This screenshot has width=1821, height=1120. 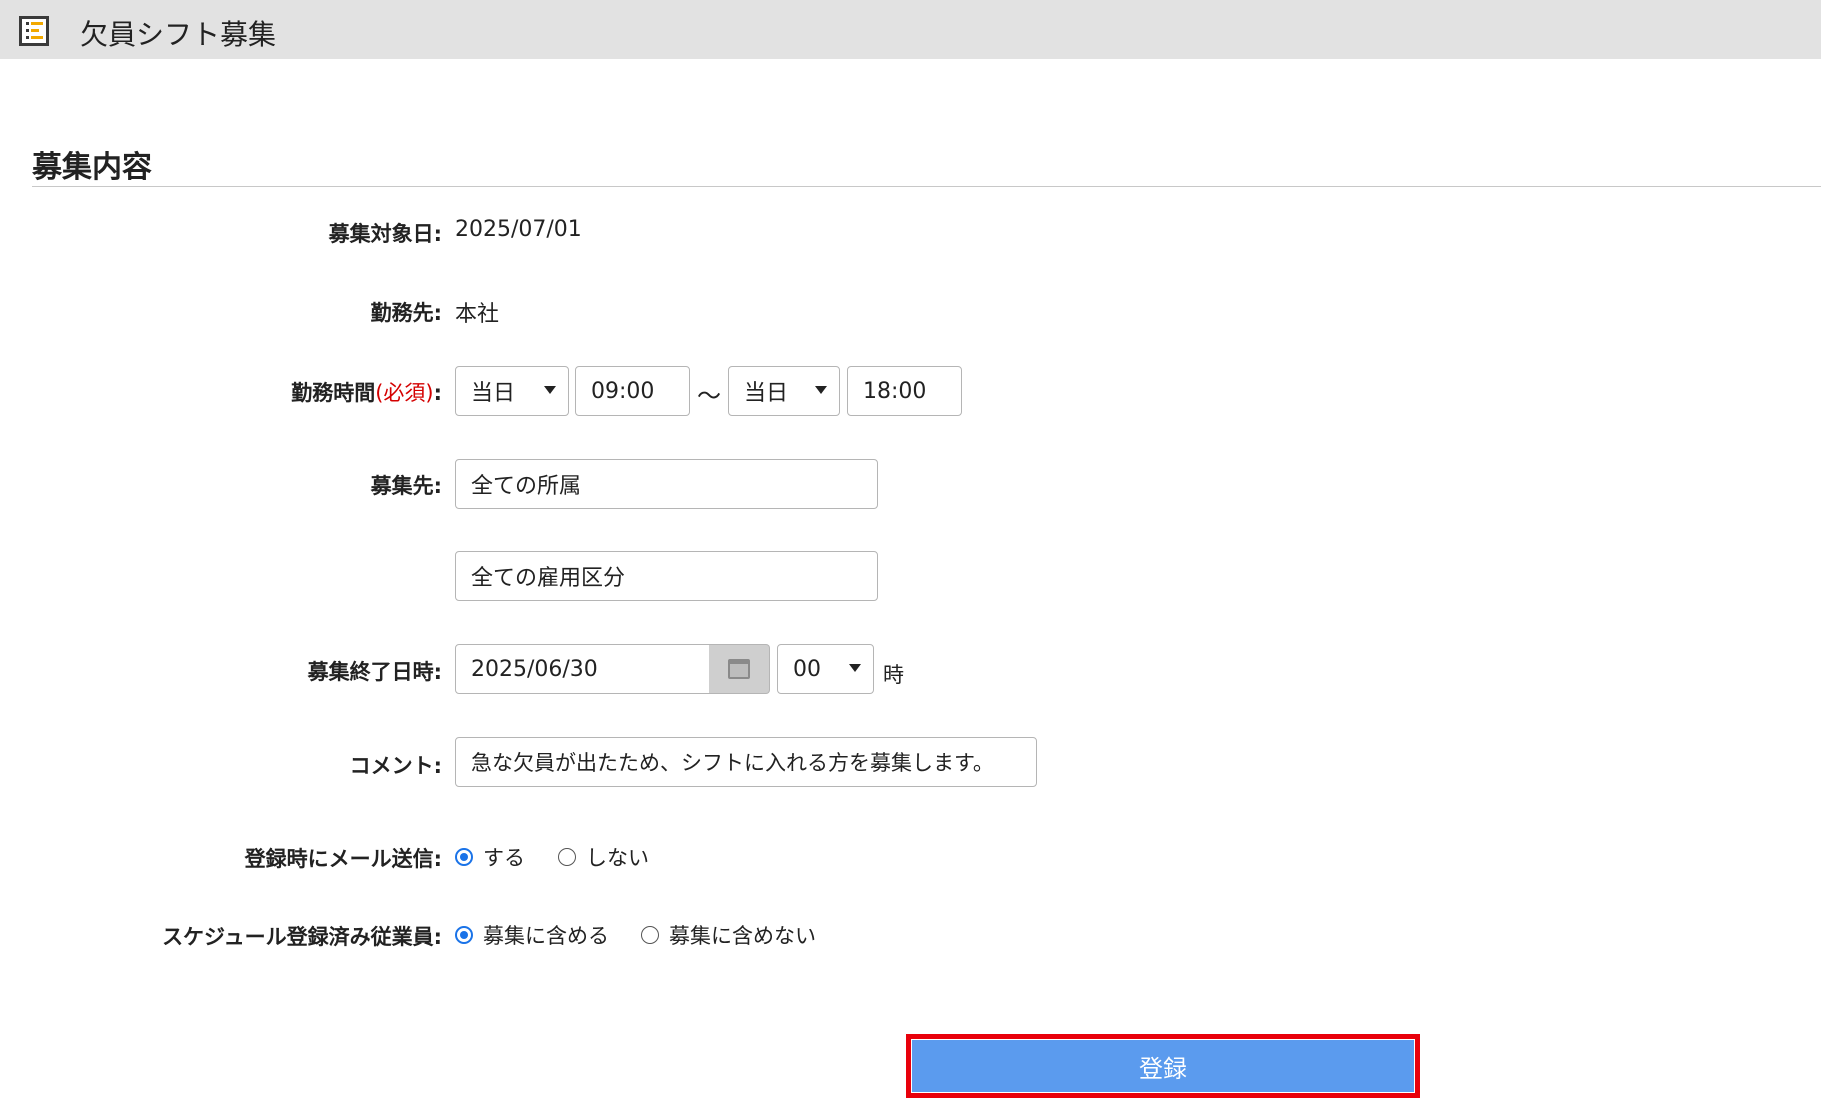 What do you see at coordinates (493, 393) in the screenshot?
I see `start-day-value: 当日` at bounding box center [493, 393].